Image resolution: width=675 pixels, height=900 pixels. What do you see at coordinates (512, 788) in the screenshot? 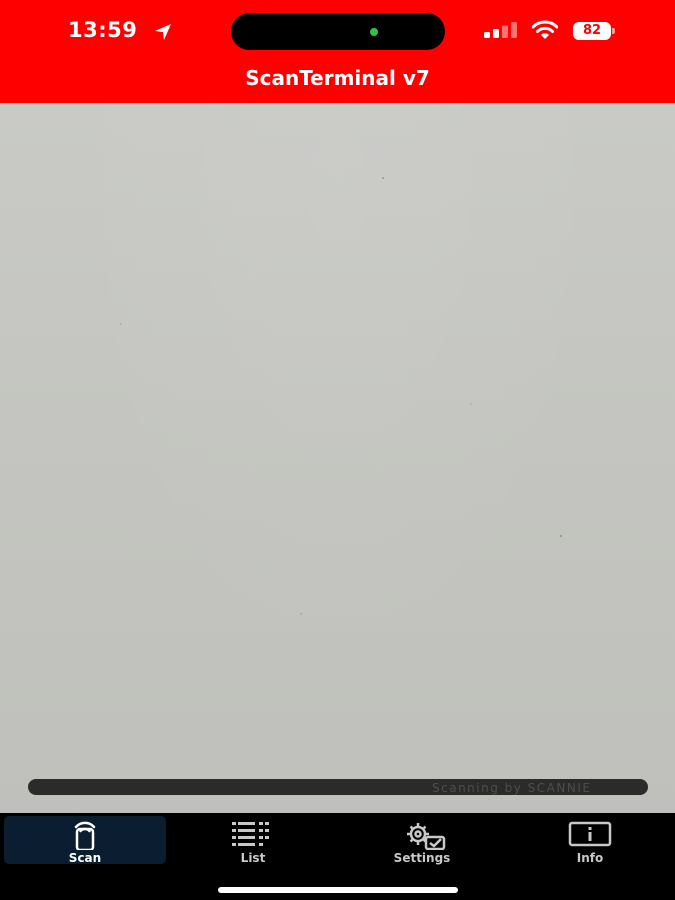
I see `scanner-watermark: Scanning by SCANNIE` at bounding box center [512, 788].